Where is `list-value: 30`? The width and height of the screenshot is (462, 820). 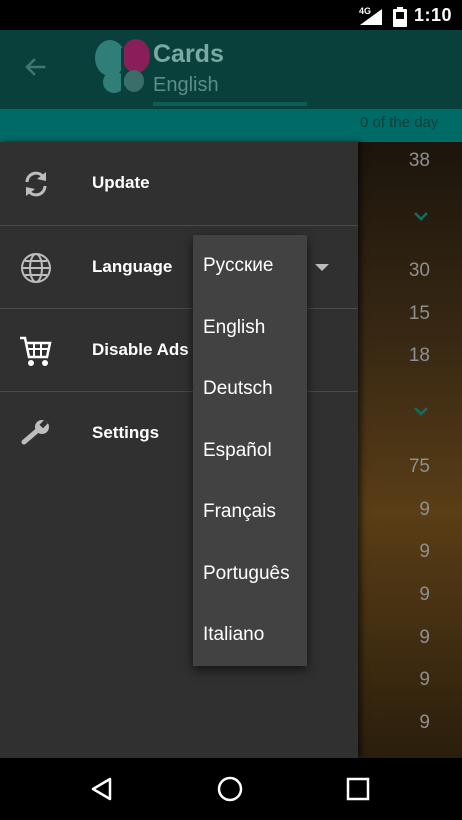 list-value: 30 is located at coordinates (419, 270).